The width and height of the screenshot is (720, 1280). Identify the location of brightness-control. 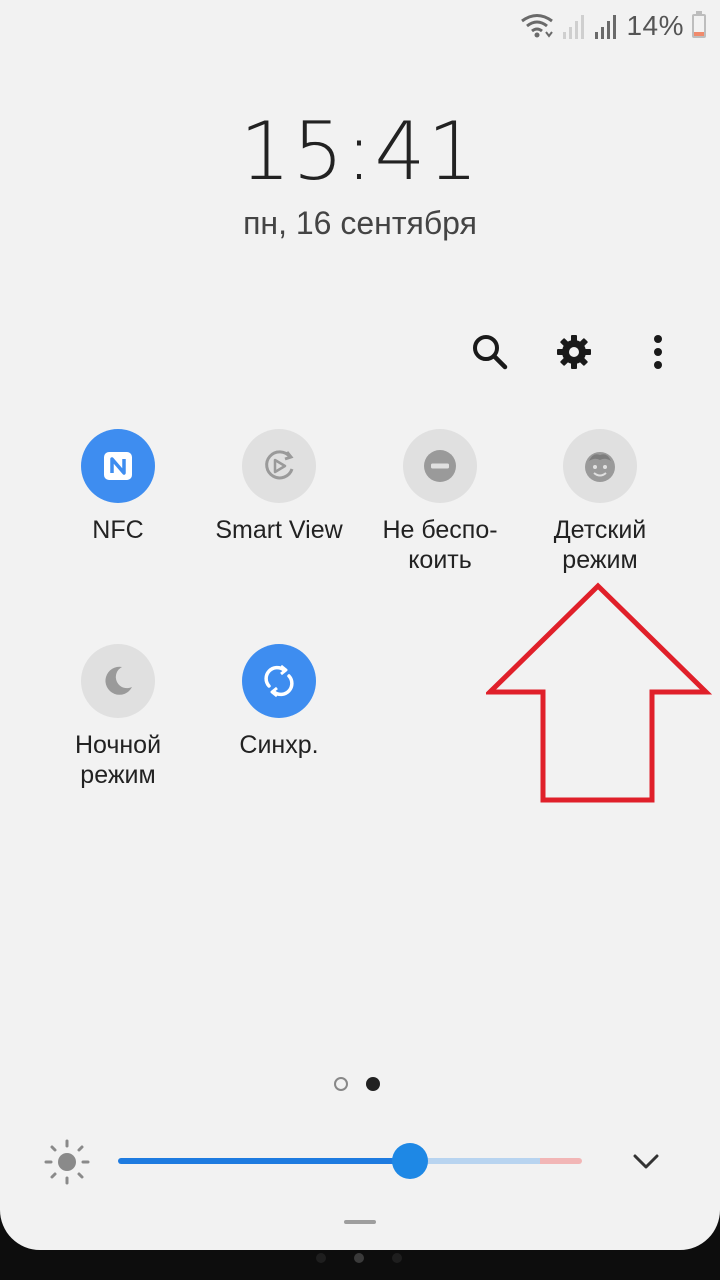
(360, 1161).